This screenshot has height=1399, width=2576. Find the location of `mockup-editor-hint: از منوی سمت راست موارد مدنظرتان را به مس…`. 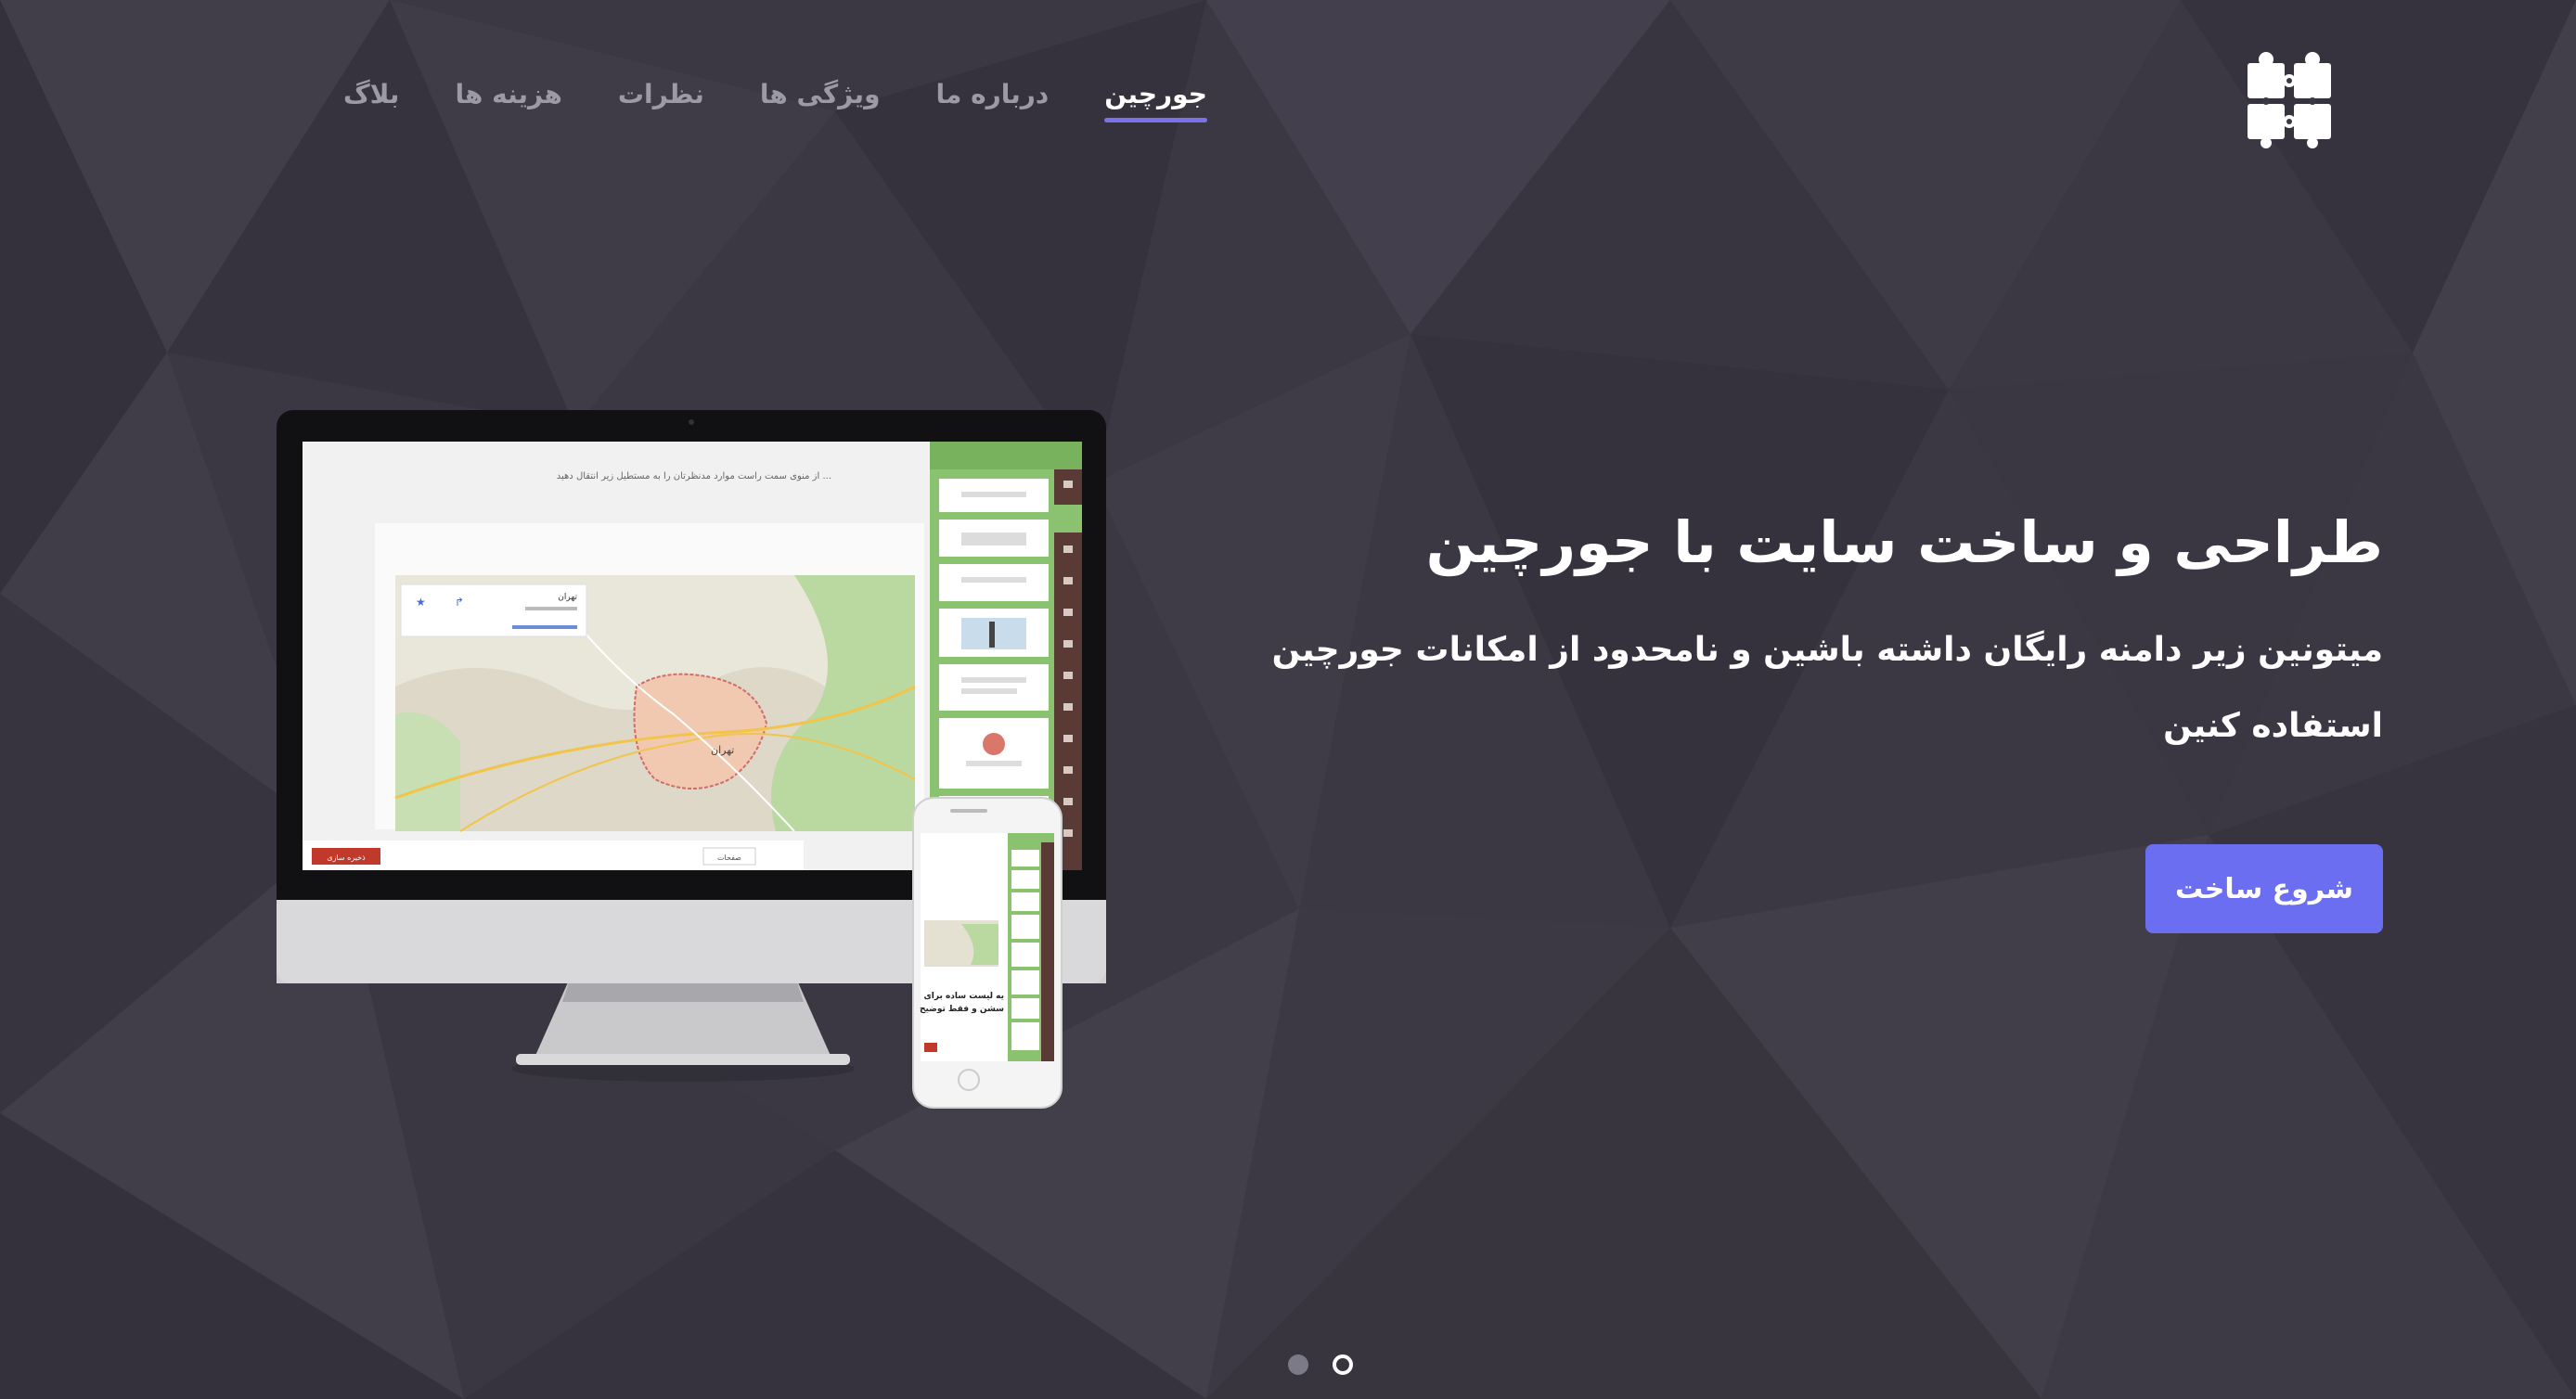

mockup-editor-hint: از منوی سمت راست موارد مدنظرتان را به مس… is located at coordinates (694, 476).